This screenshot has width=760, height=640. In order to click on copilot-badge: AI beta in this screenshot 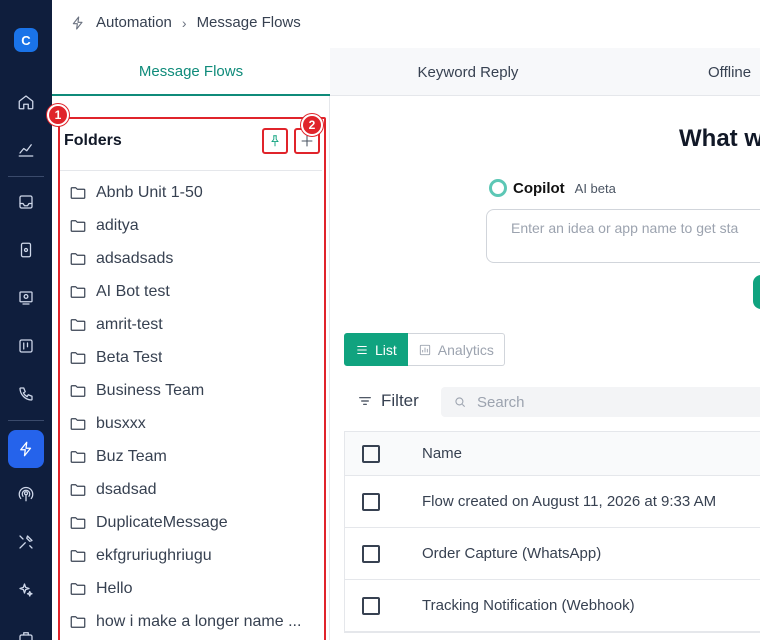, I will do `click(595, 188)`.